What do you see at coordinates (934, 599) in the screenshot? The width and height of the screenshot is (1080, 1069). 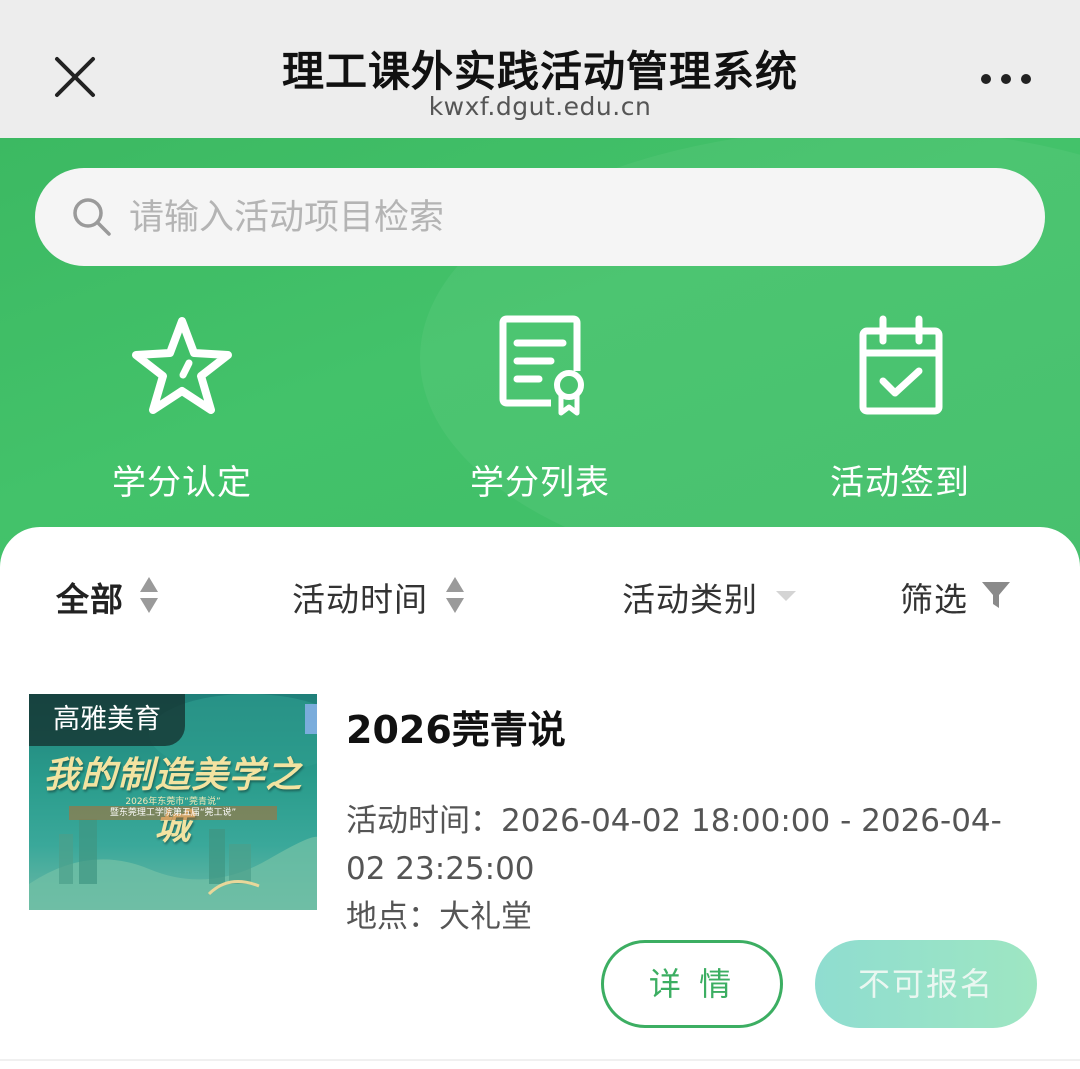 I see `filter-label: 筛选` at bounding box center [934, 599].